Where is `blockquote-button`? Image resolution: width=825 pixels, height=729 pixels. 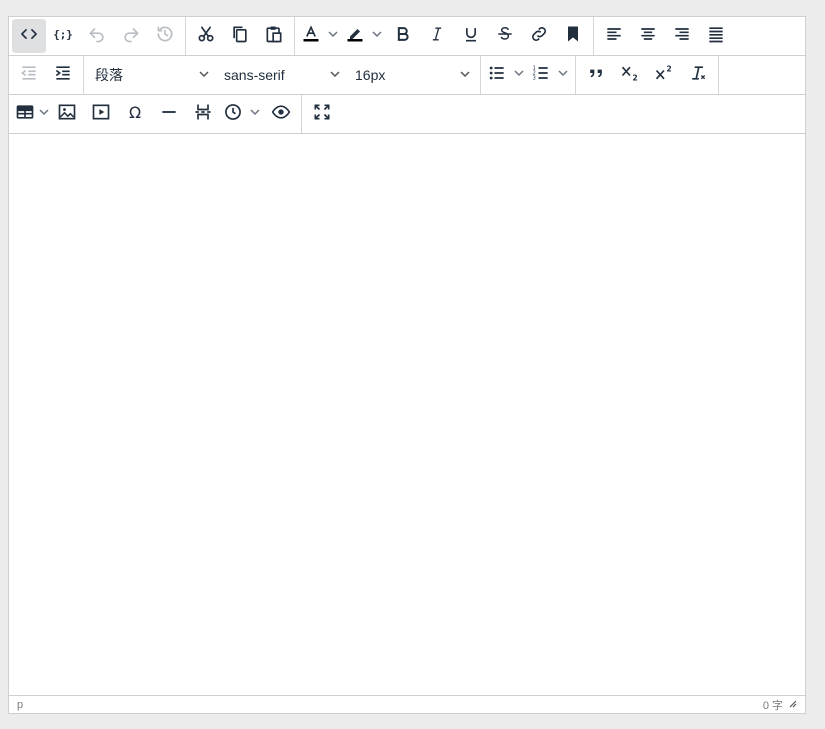
blockquote-button is located at coordinates (596, 75).